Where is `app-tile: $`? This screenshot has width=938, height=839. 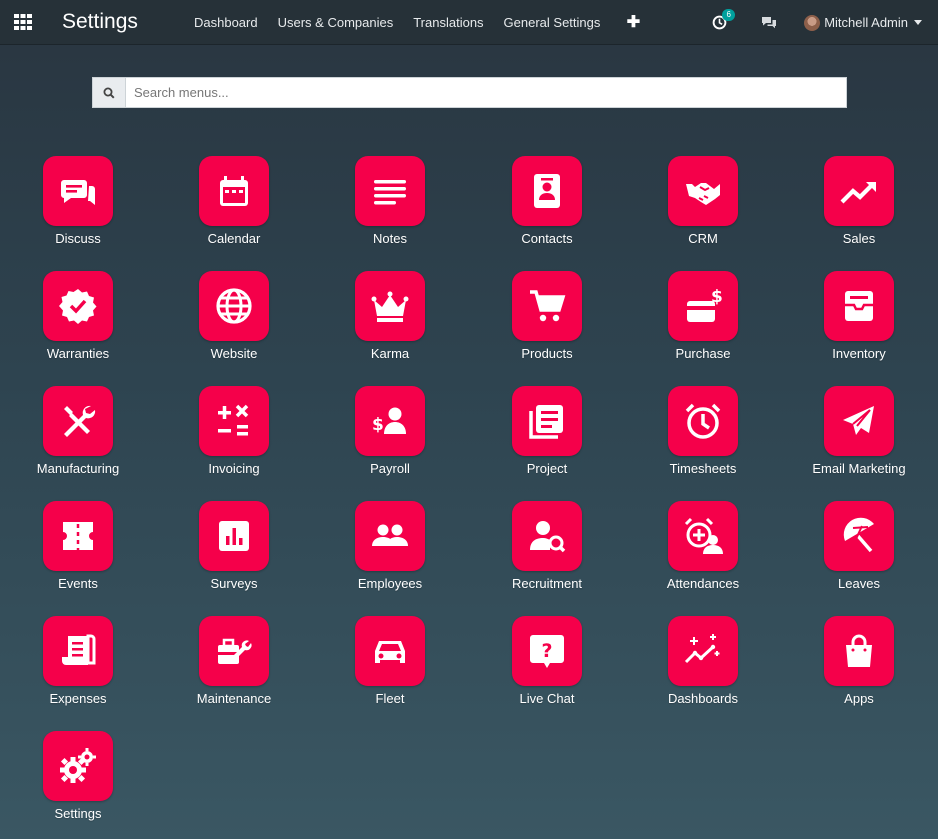 app-tile: $ is located at coordinates (703, 306).